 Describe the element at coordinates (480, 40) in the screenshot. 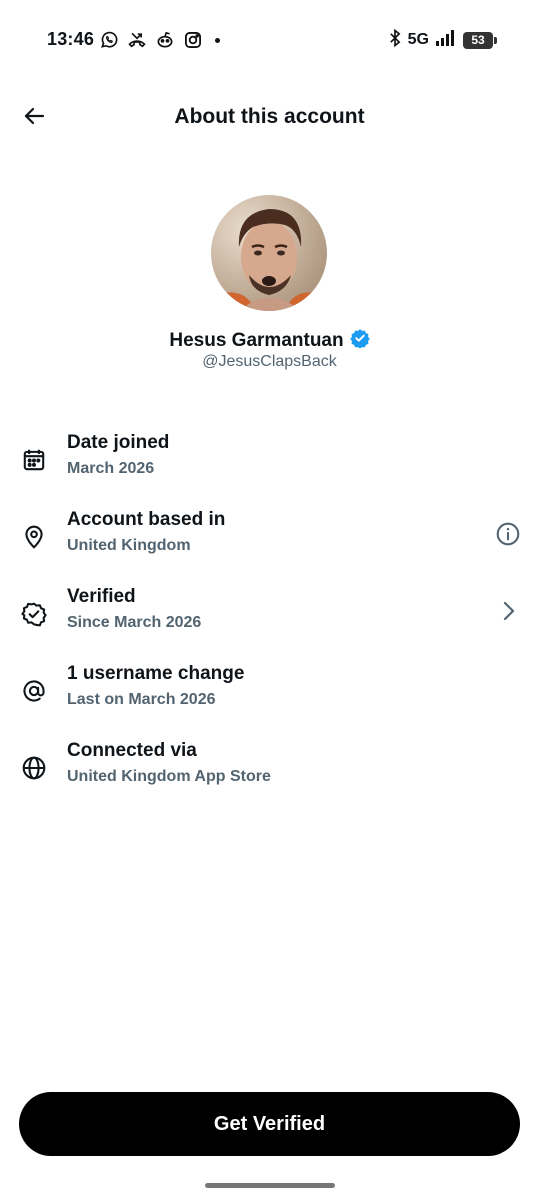

I see `battery-indicator: 53` at that location.